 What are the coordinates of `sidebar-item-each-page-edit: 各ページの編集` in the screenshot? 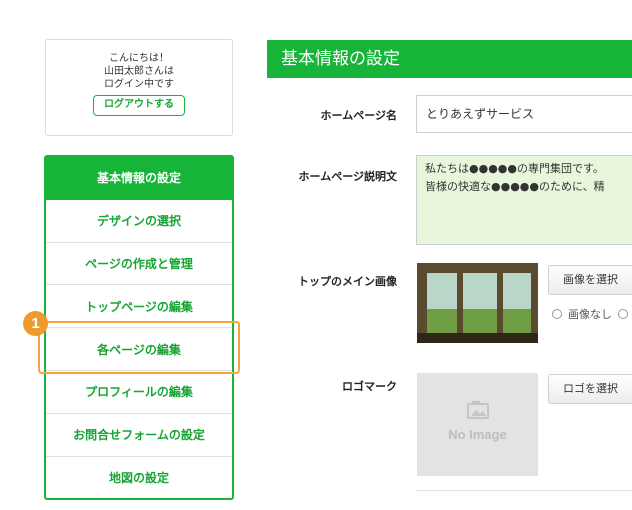 It's located at (139, 349).